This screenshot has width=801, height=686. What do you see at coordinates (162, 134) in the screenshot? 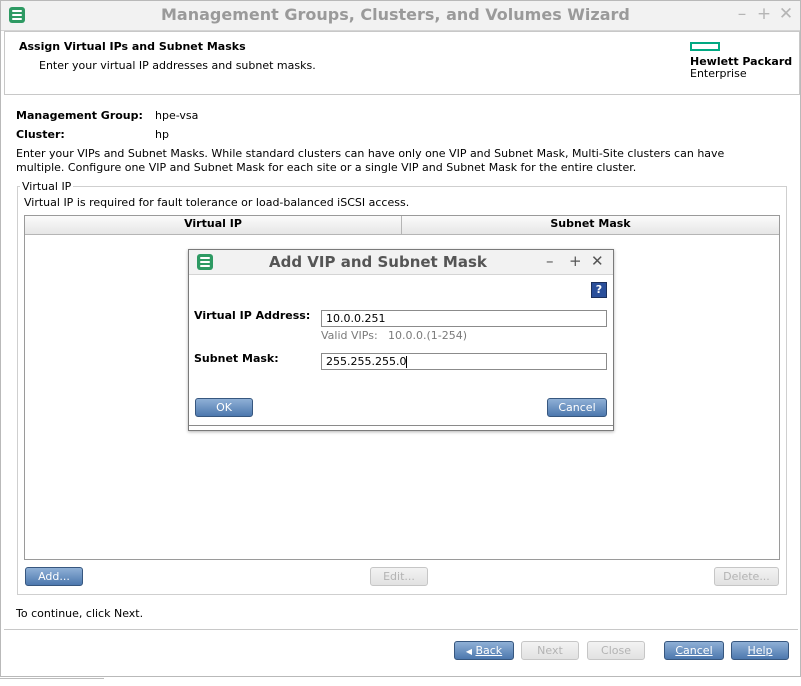
I see `cluster-value: hp` at bounding box center [162, 134].